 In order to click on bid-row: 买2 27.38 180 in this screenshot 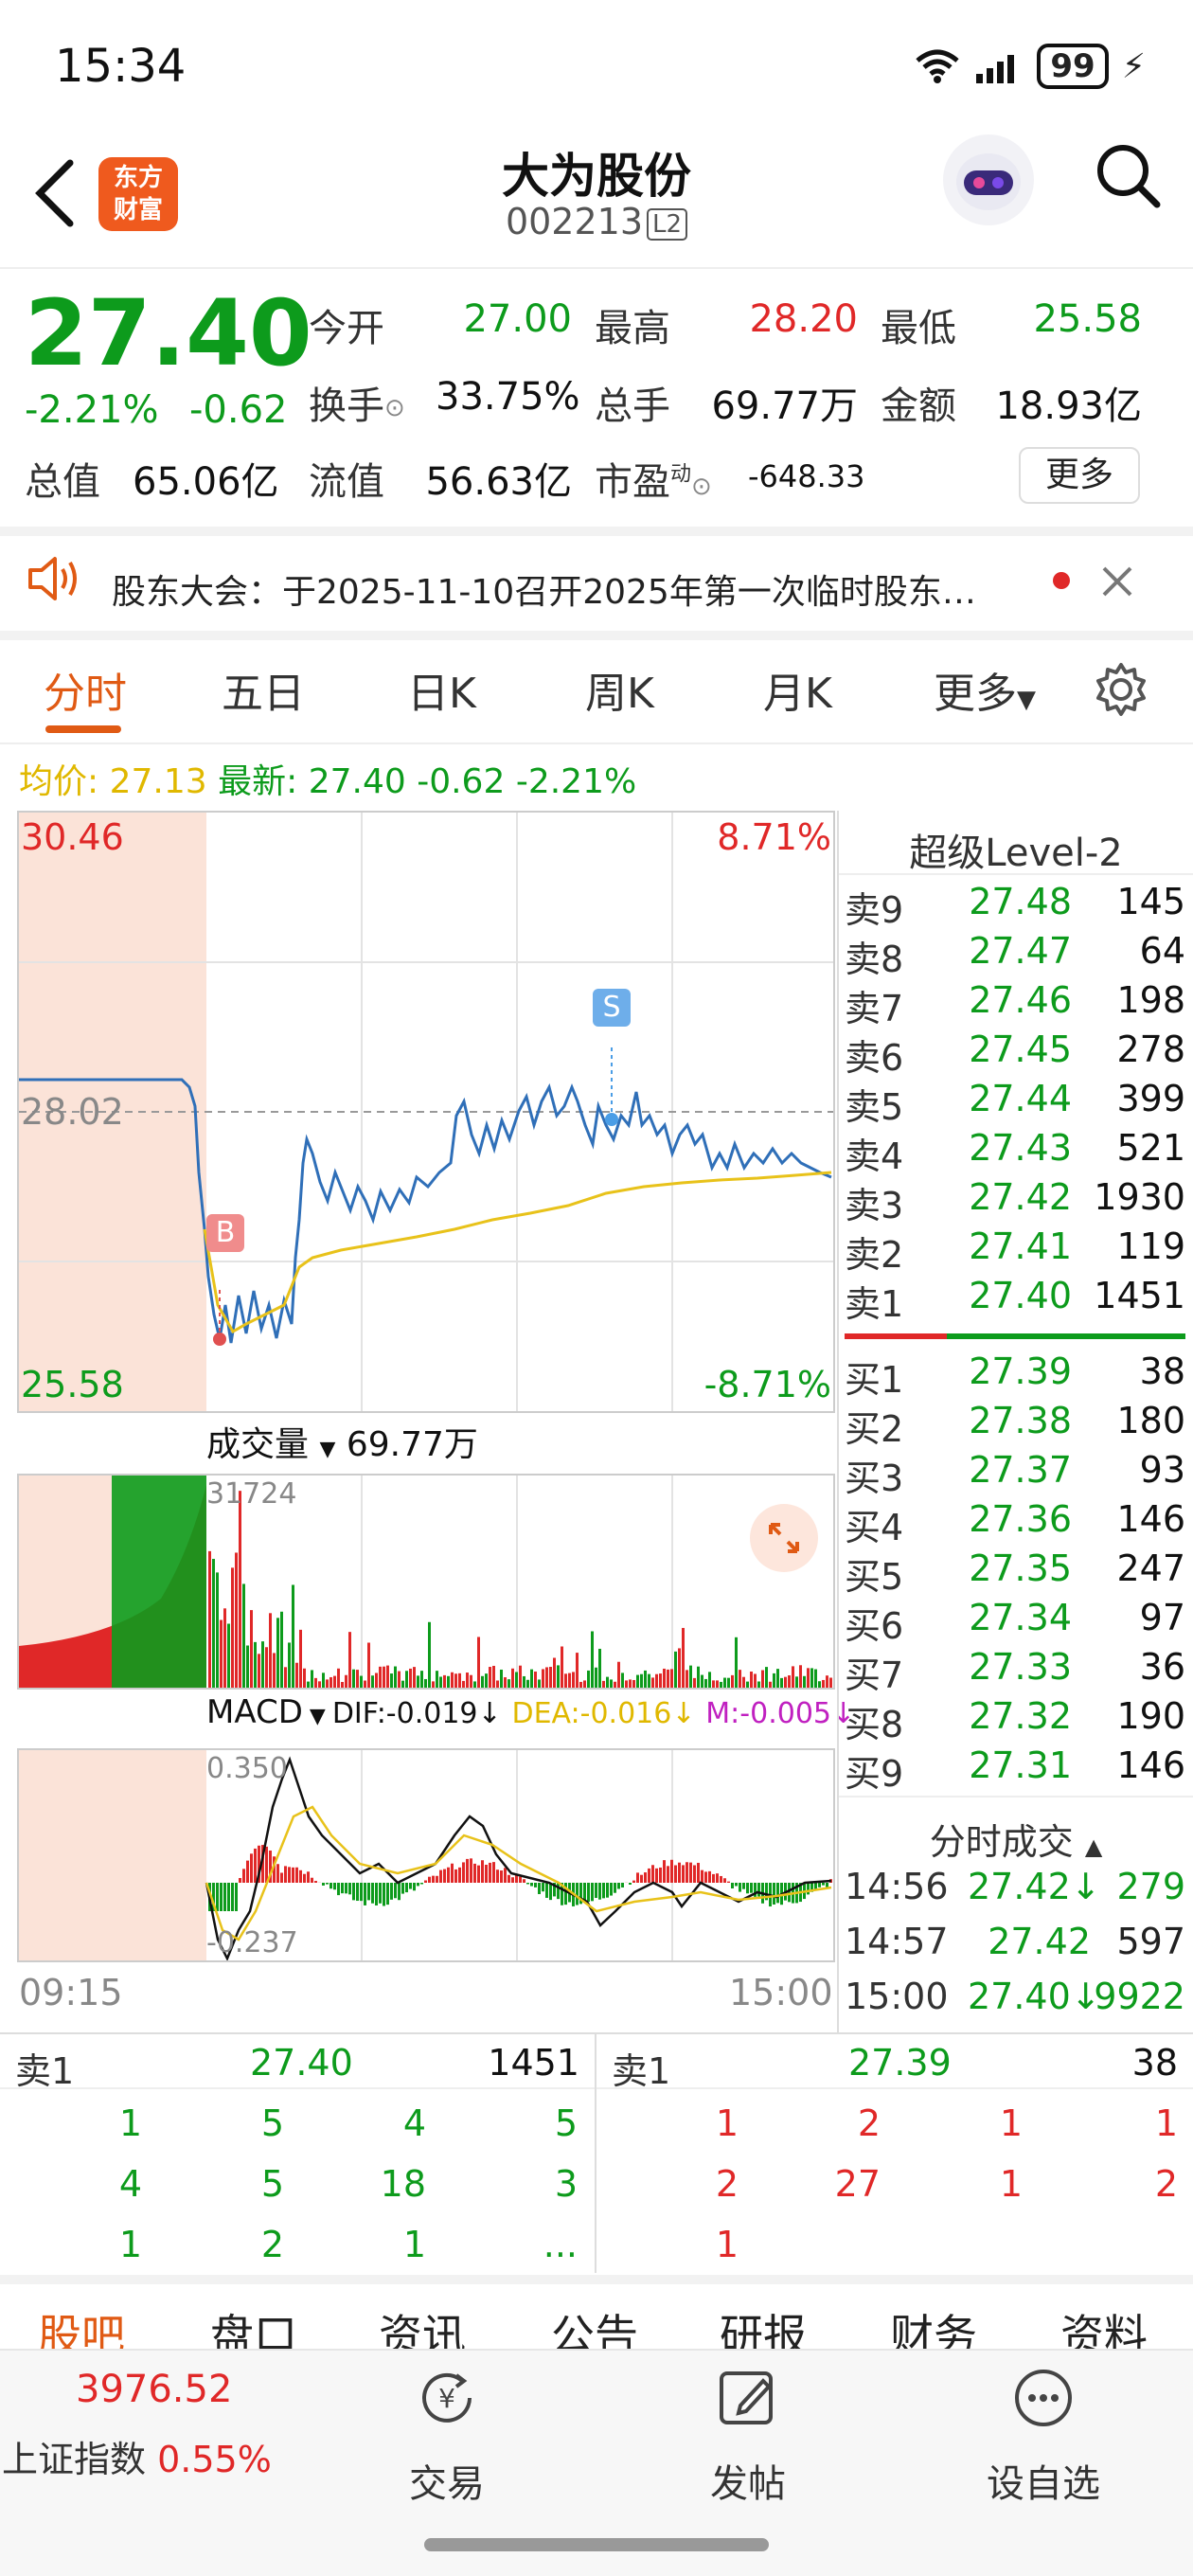, I will do `click(1015, 1425)`.